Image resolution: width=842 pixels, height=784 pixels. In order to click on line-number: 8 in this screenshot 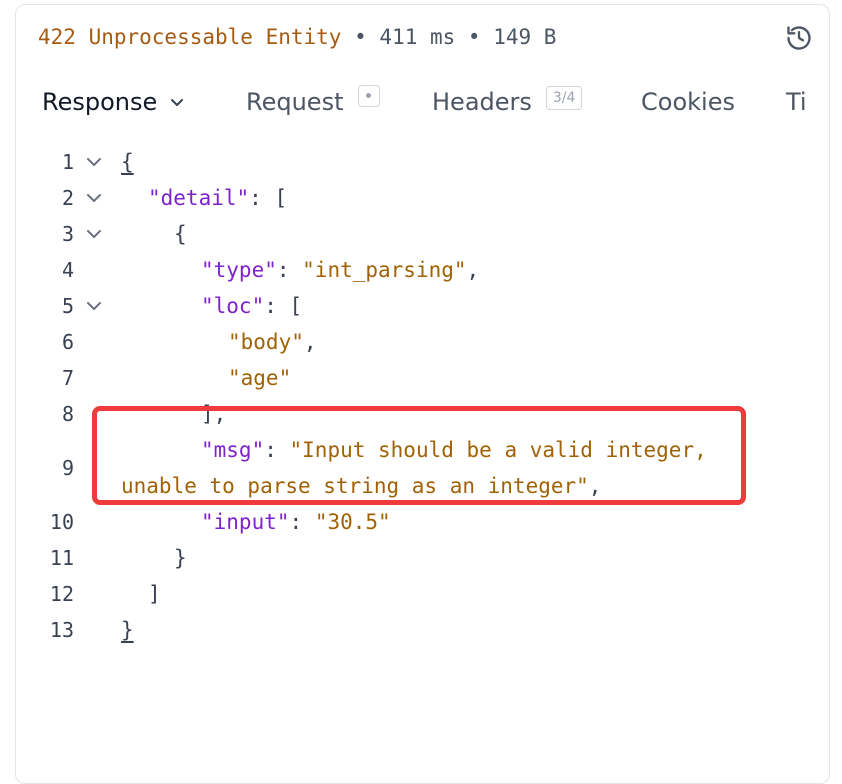, I will do `click(67, 414)`.